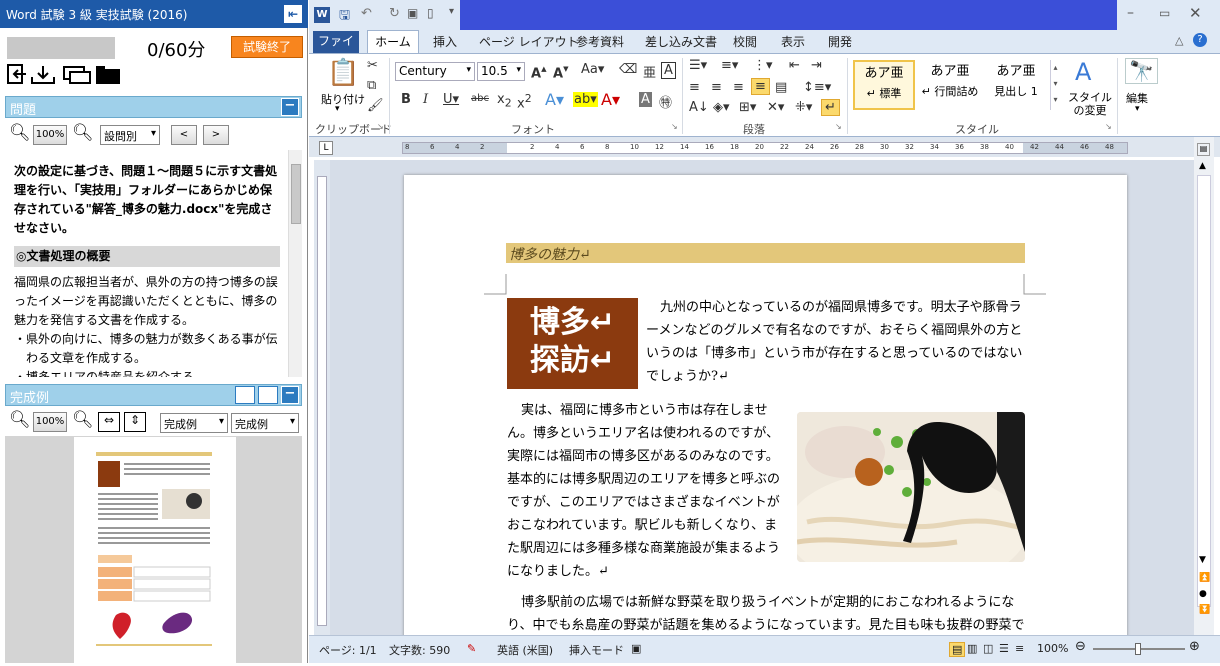  I want to click on tab-mailings: 差し込み文書, so click(681, 41).